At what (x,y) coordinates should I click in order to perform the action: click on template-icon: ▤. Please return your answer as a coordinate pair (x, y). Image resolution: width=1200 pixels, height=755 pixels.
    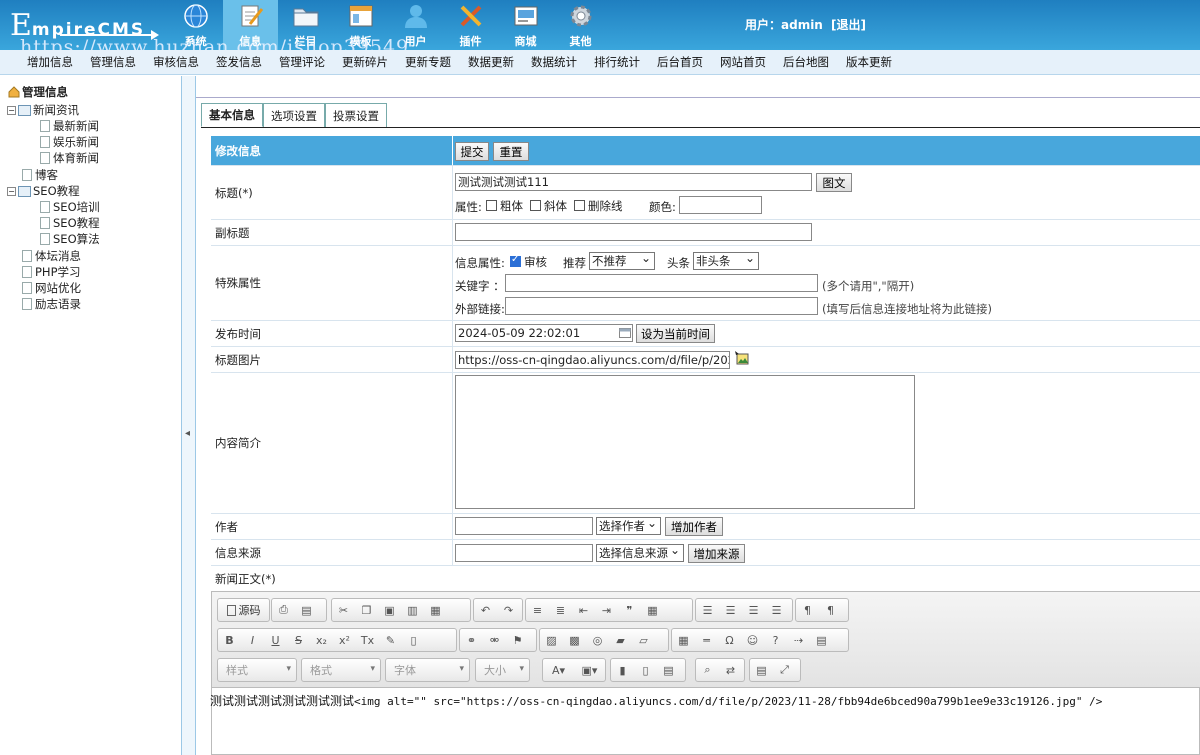
    Looking at the image, I should click on (821, 640).